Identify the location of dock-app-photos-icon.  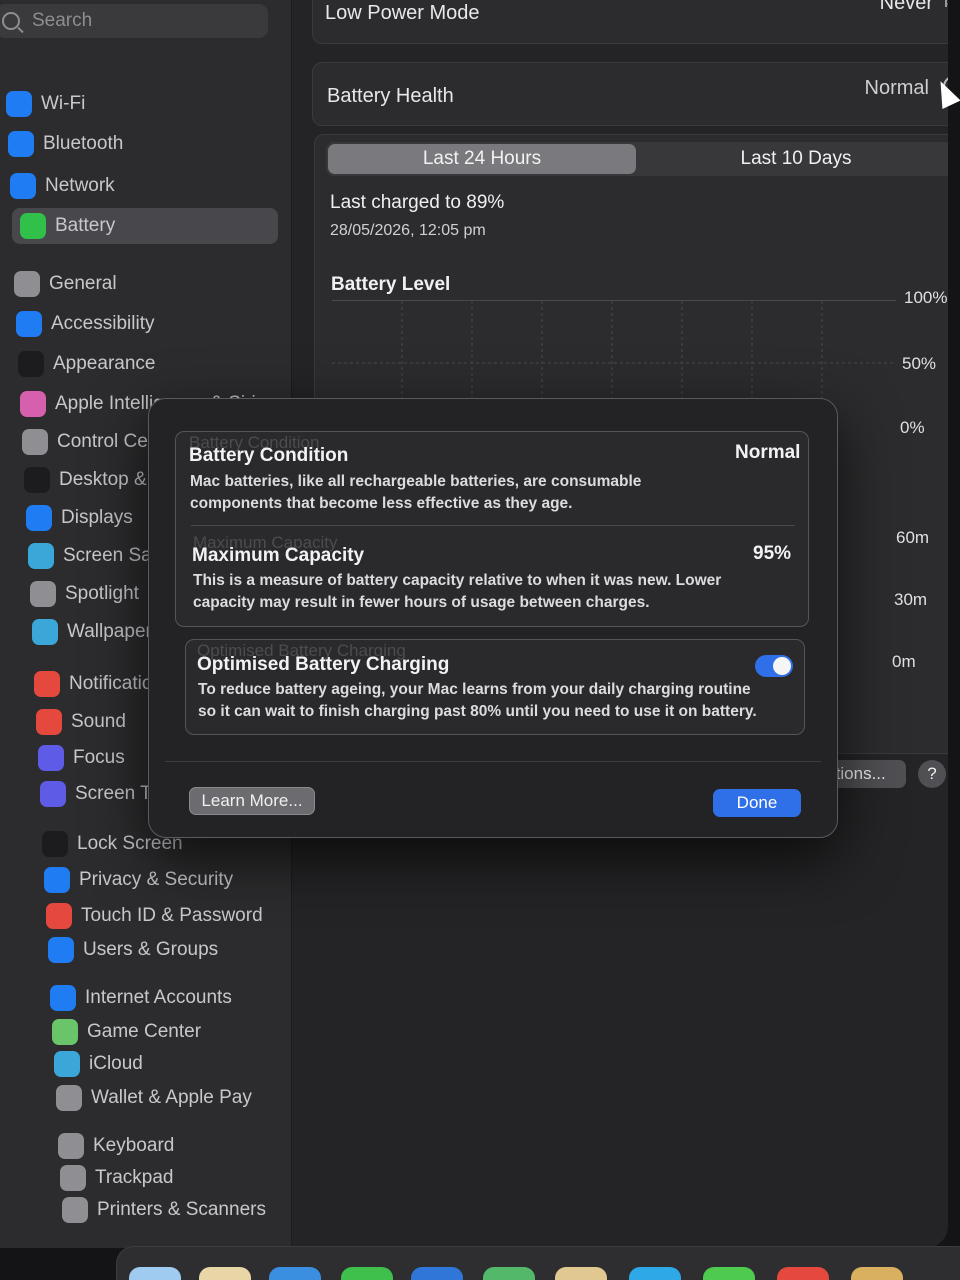
(581, 1273).